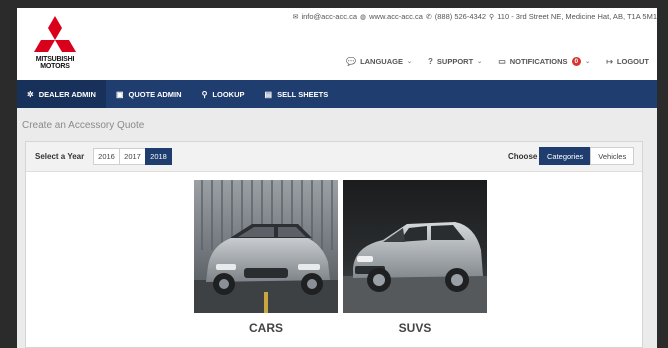 The width and height of the screenshot is (668, 348). What do you see at coordinates (381, 61) in the screenshot?
I see `language-label: LANGUAGE` at bounding box center [381, 61].